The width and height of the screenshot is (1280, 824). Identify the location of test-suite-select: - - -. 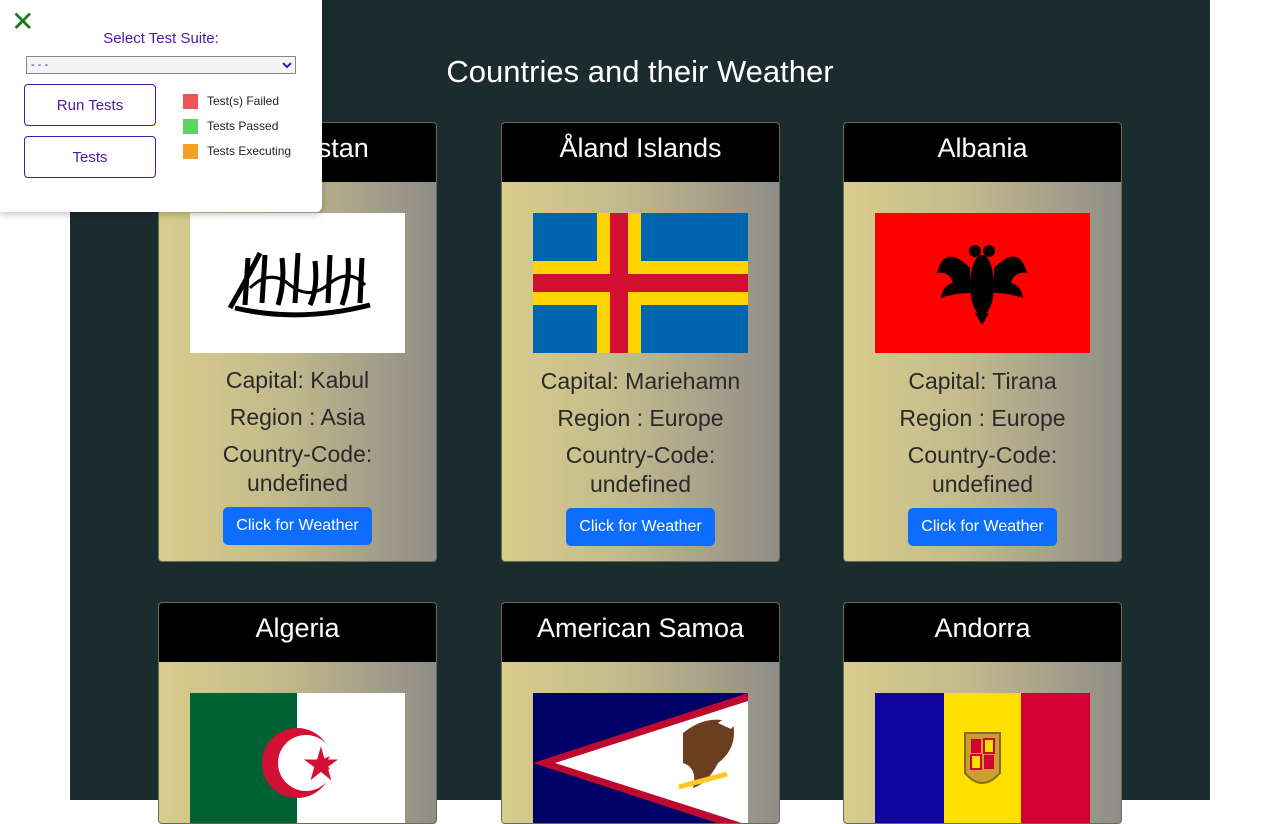
(161, 65).